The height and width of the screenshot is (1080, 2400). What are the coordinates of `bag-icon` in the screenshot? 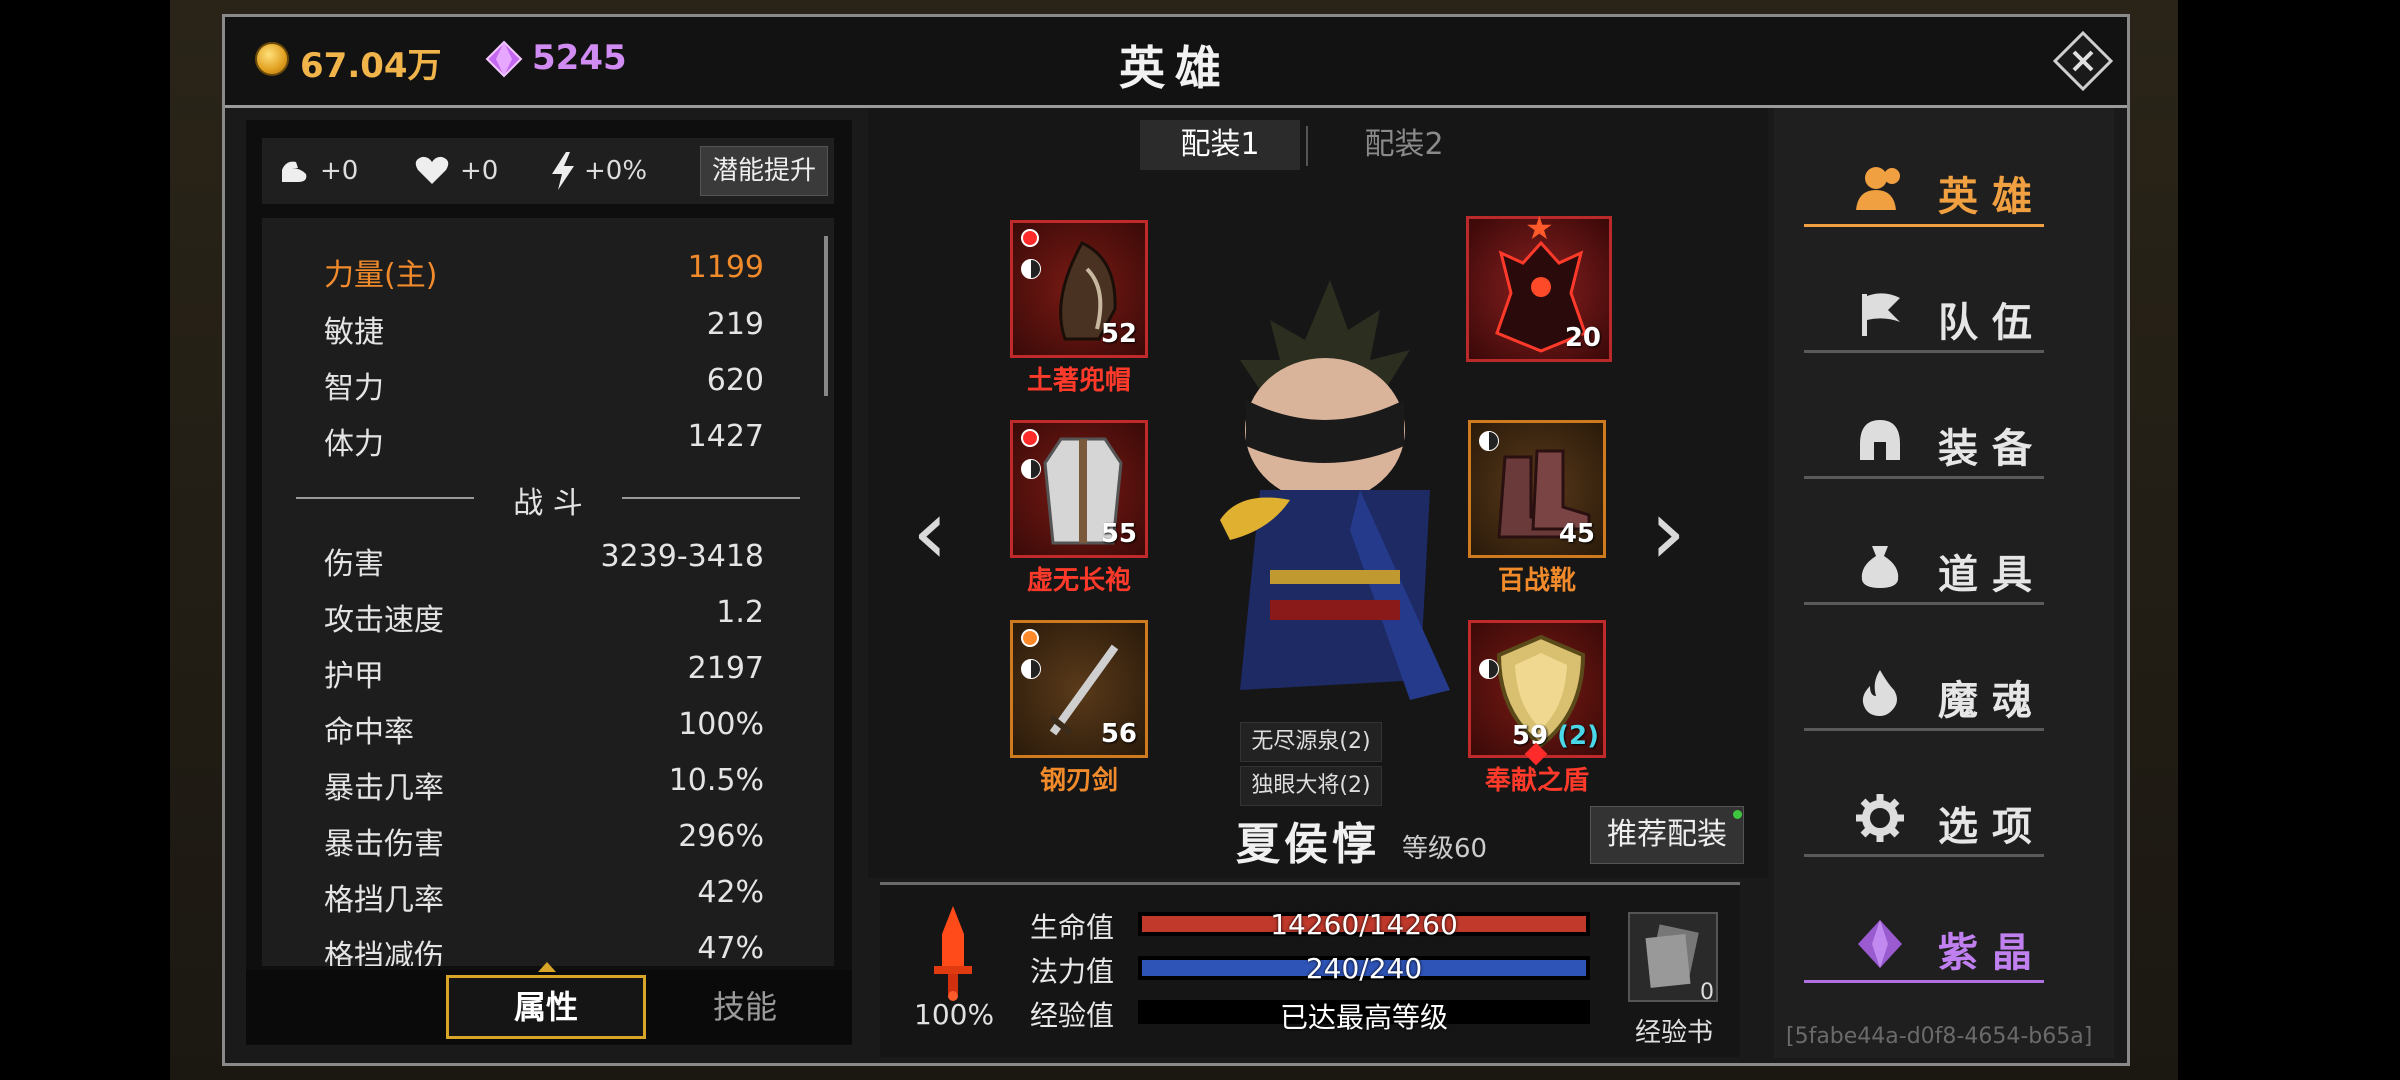 It's located at (1880, 567).